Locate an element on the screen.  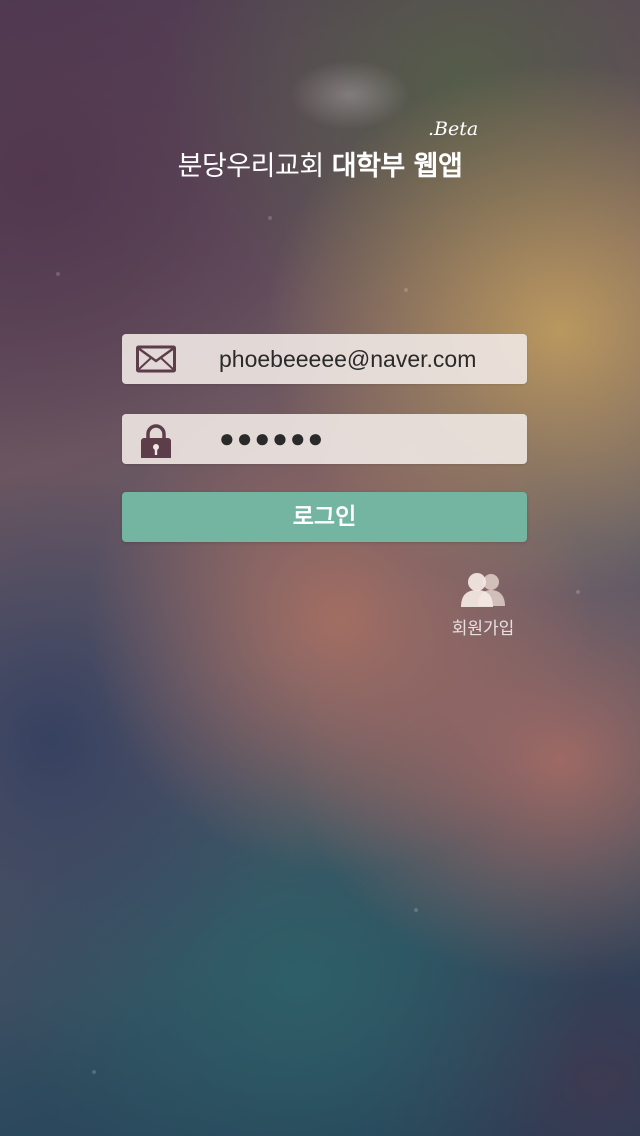
envelope-icon is located at coordinates (156, 359).